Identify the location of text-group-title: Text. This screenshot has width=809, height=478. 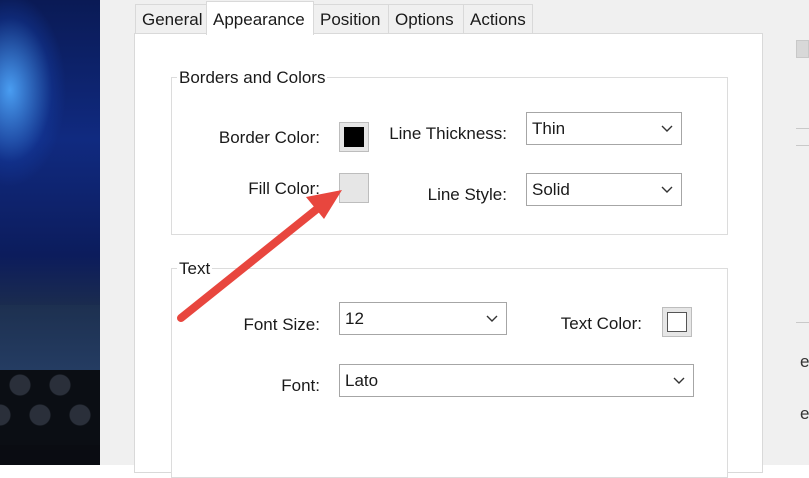
(195, 269).